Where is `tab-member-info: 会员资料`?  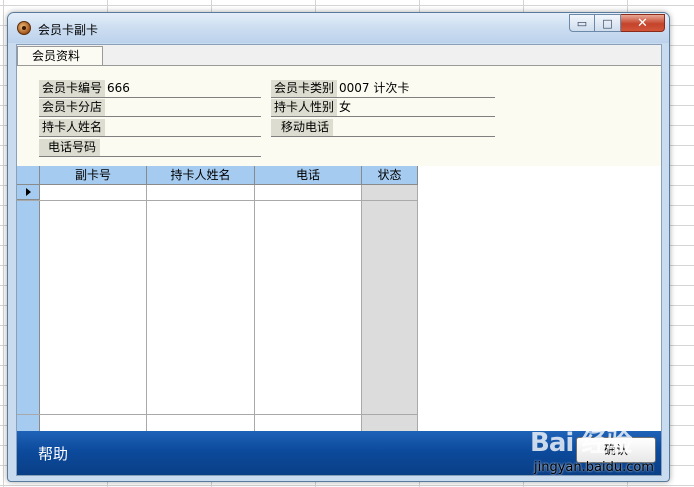 tab-member-info: 会员资料 is located at coordinates (60, 56).